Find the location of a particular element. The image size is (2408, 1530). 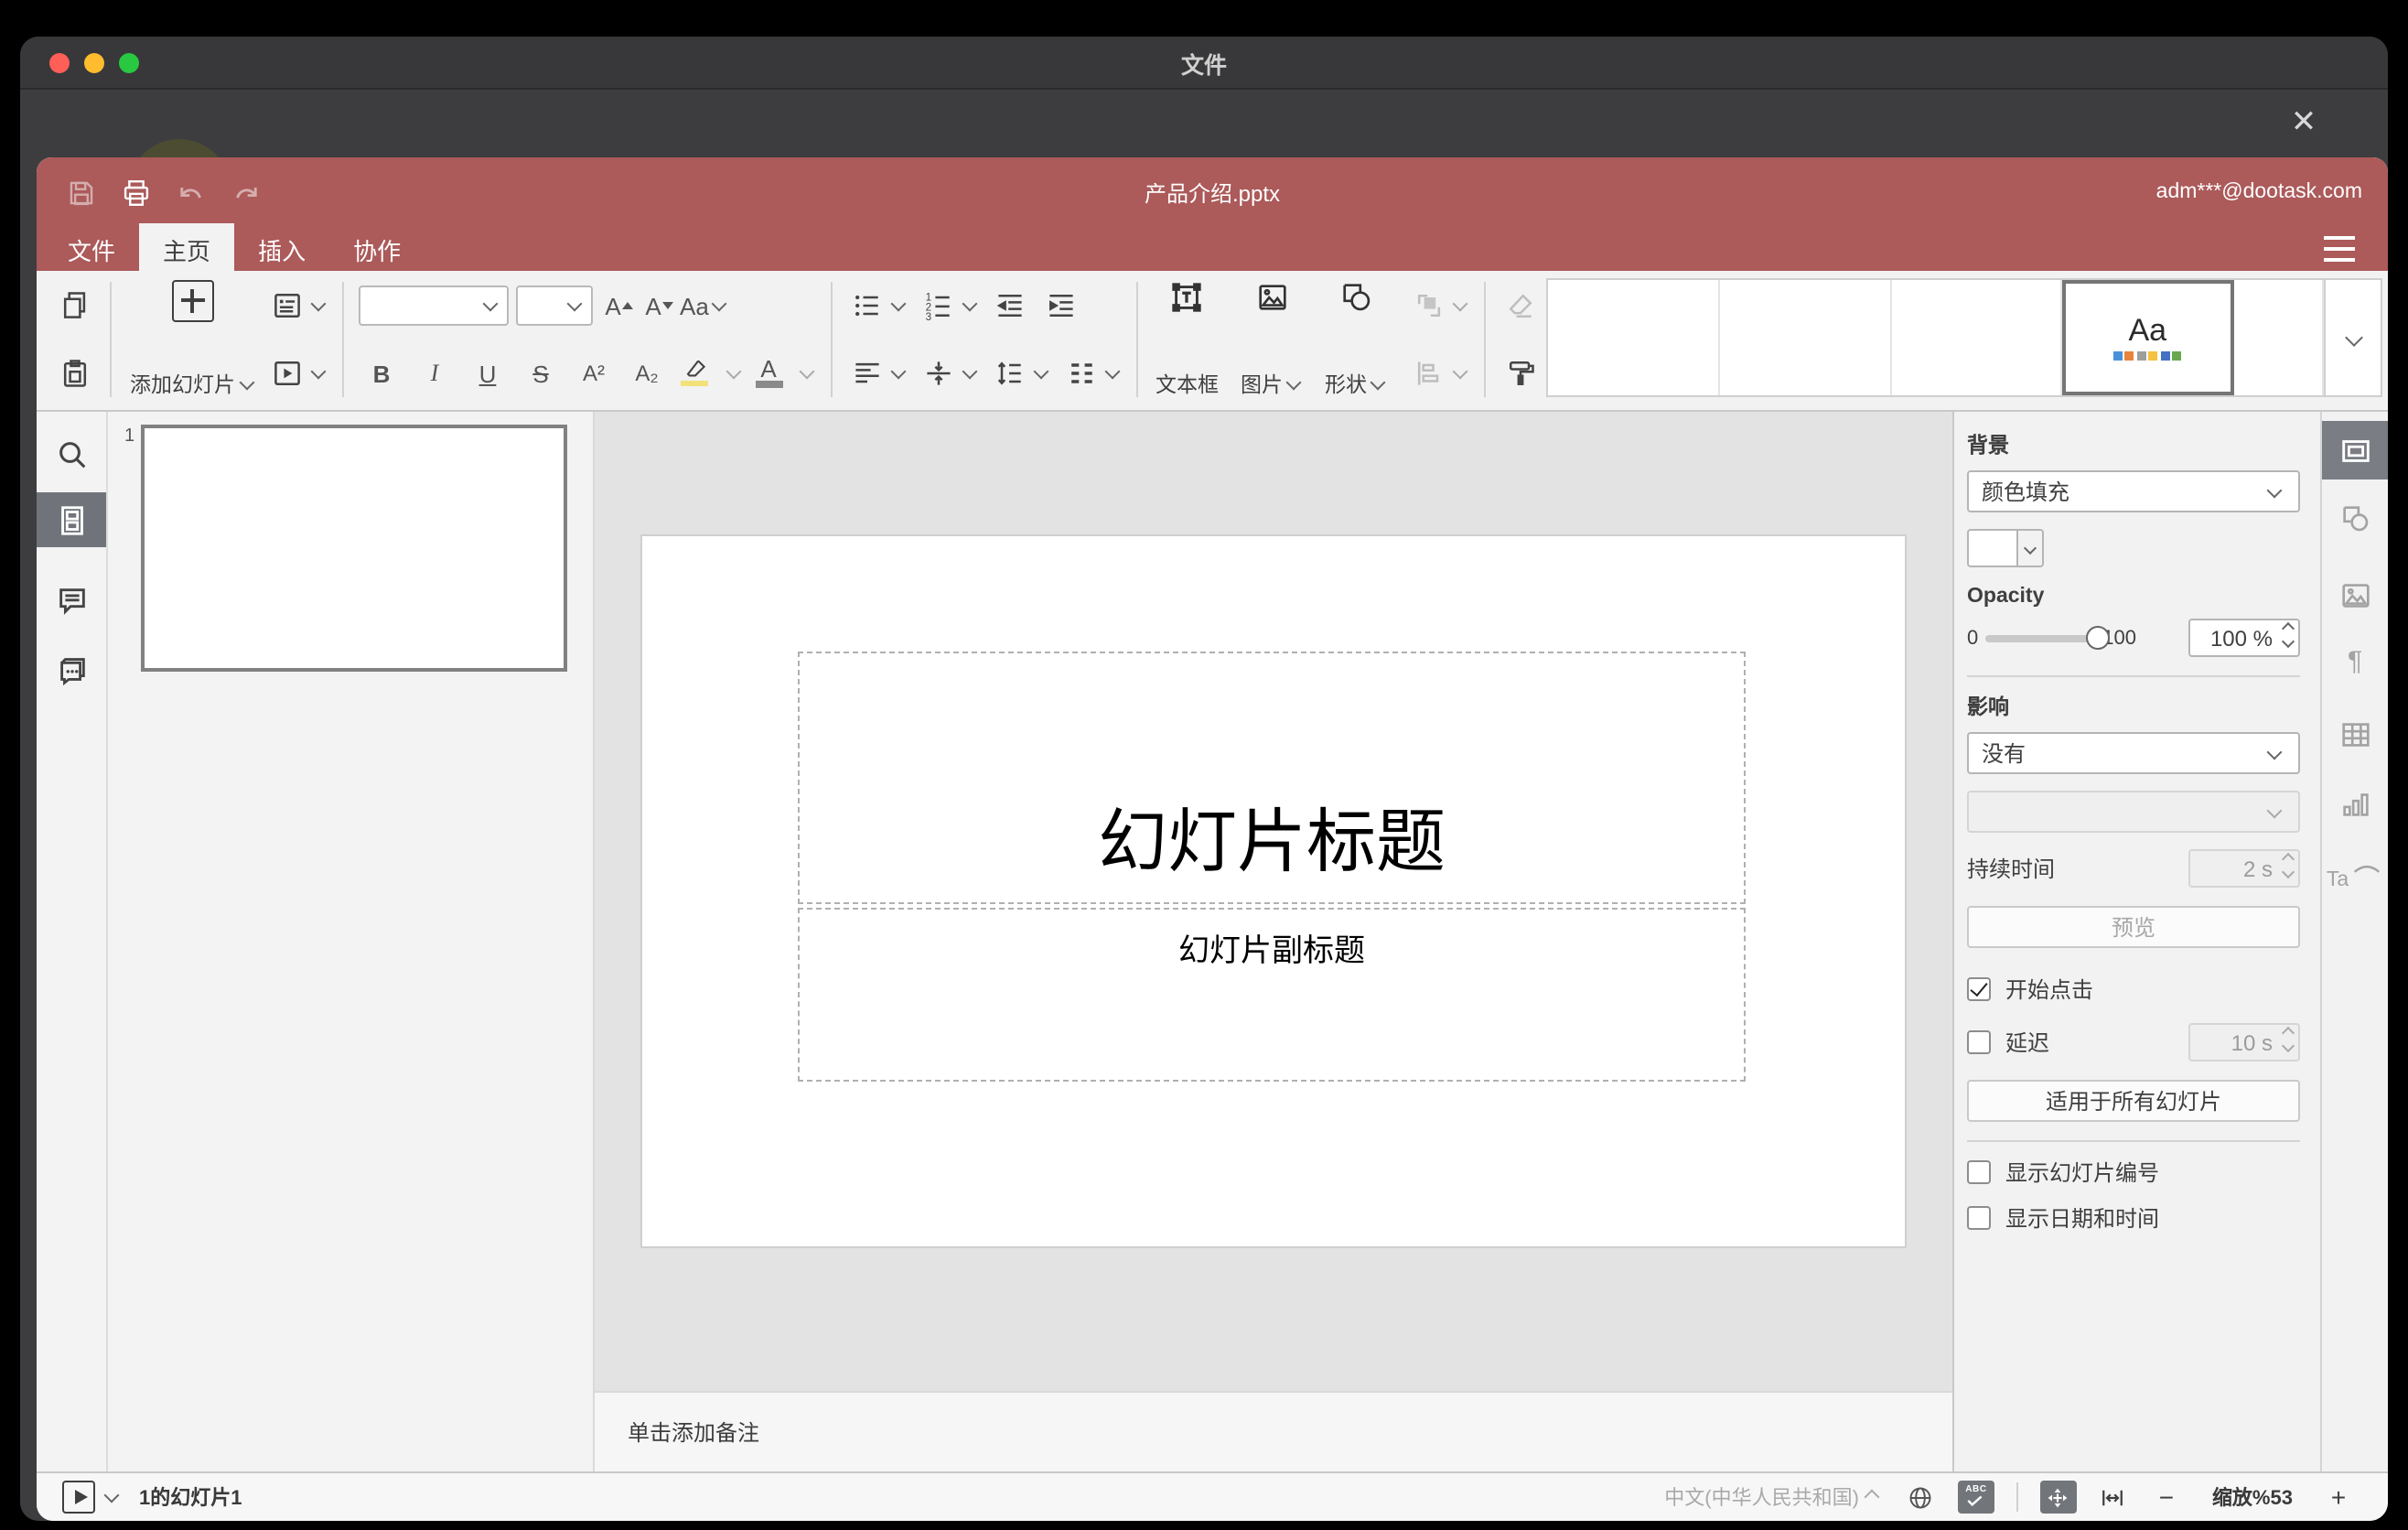

save-icon is located at coordinates (80, 192).